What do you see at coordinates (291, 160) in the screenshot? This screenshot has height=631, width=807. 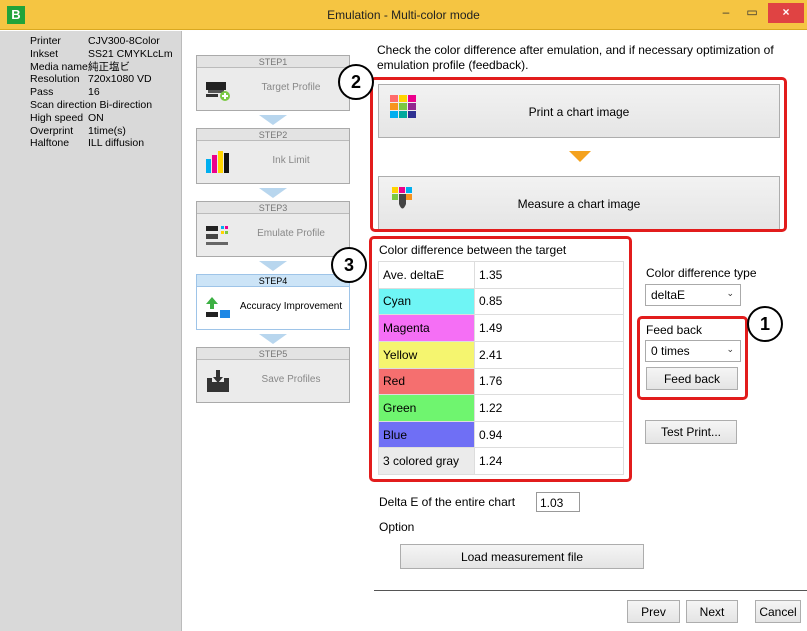 I see `step-label: Ink Limit` at bounding box center [291, 160].